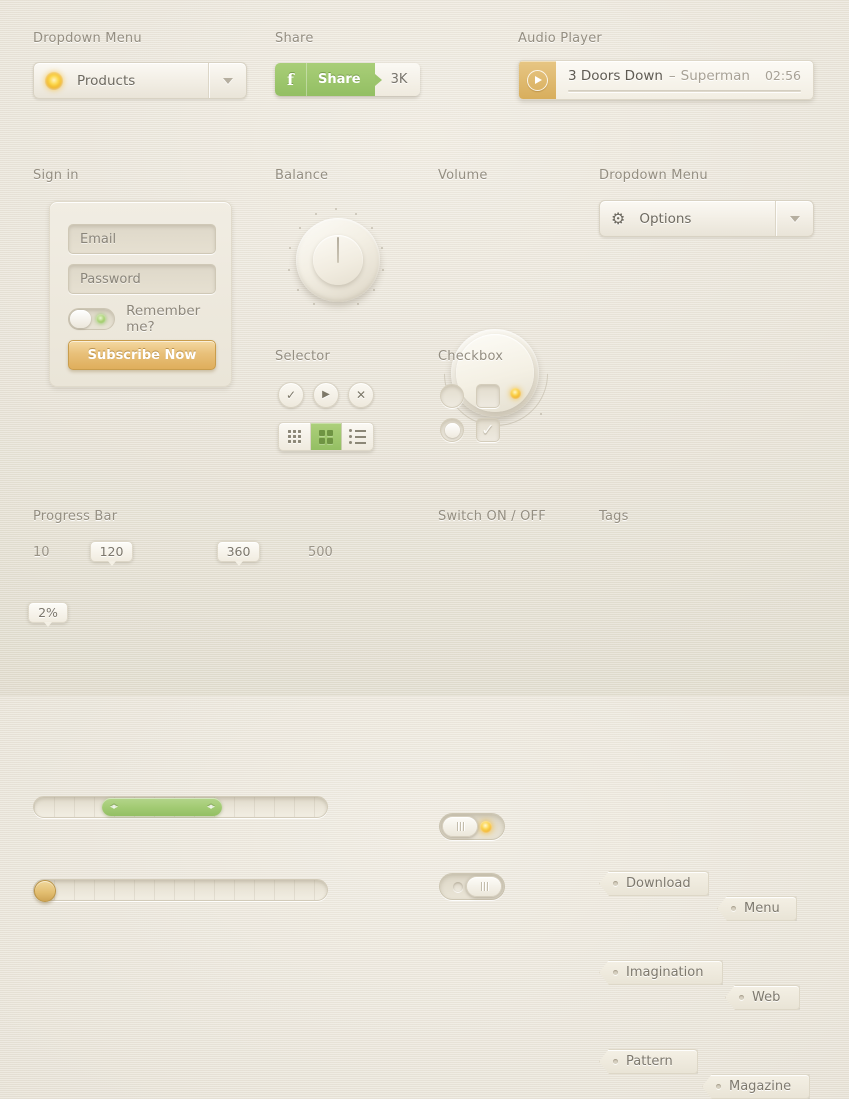 The width and height of the screenshot is (849, 1099). Describe the element at coordinates (142, 239) in the screenshot. I see `email-field: Email` at that location.